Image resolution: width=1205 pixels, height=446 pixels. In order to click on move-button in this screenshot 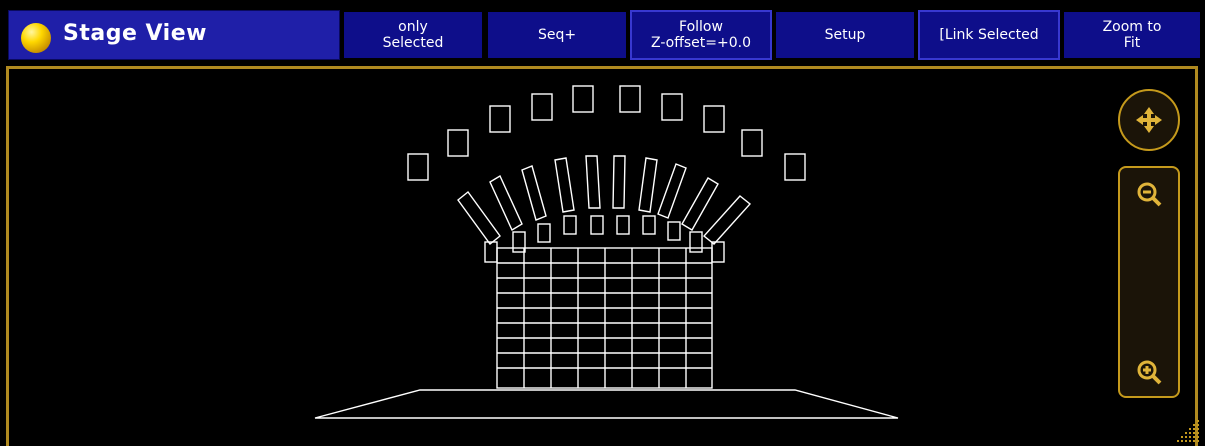, I will do `click(1149, 120)`.